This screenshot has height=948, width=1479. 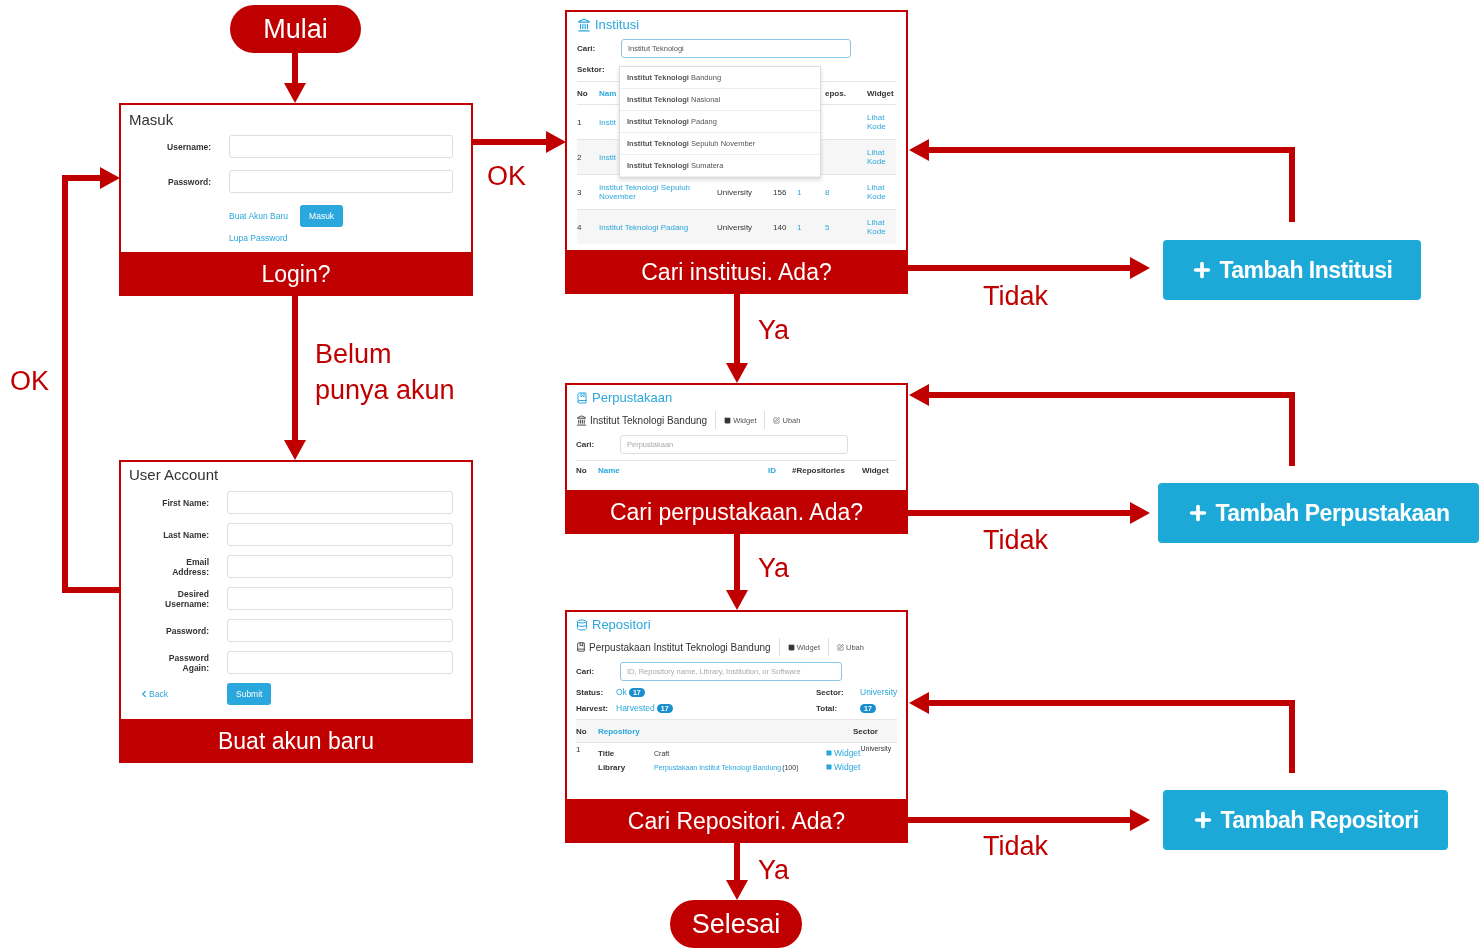 What do you see at coordinates (725, 731) in the screenshot?
I see `column-header: Repository` at bounding box center [725, 731].